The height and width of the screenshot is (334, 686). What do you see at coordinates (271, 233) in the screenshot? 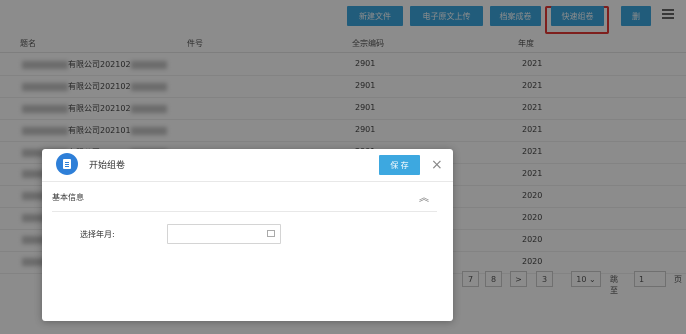
I see `calendar-icon` at bounding box center [271, 233].